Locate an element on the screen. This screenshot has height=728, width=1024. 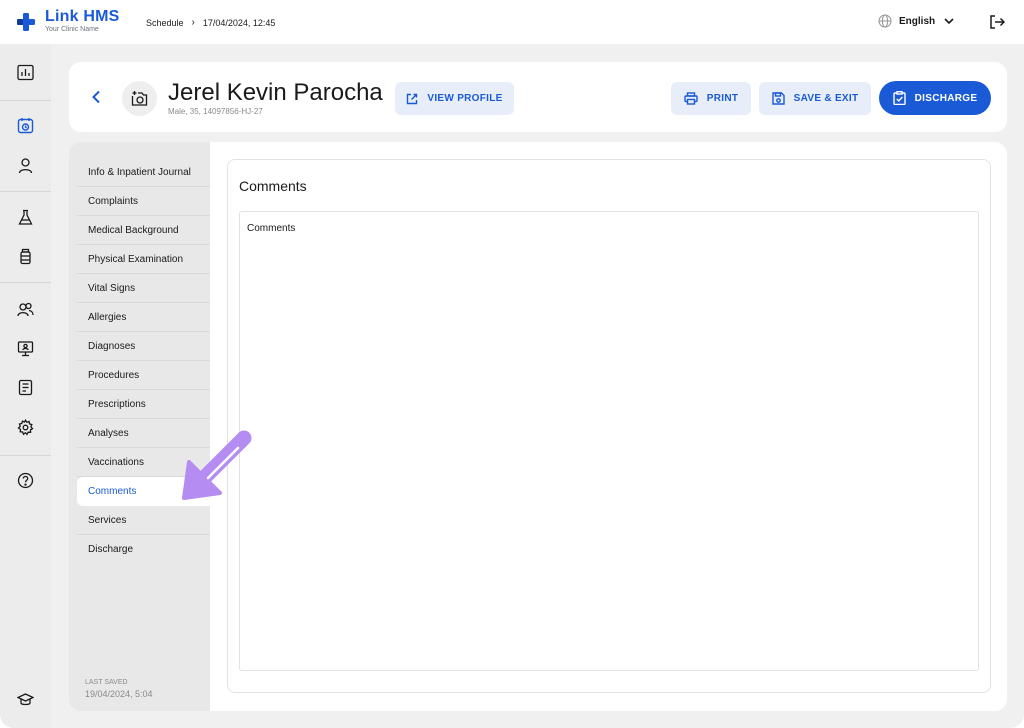
clinic-name: Your Clinic Name is located at coordinates (72, 29).